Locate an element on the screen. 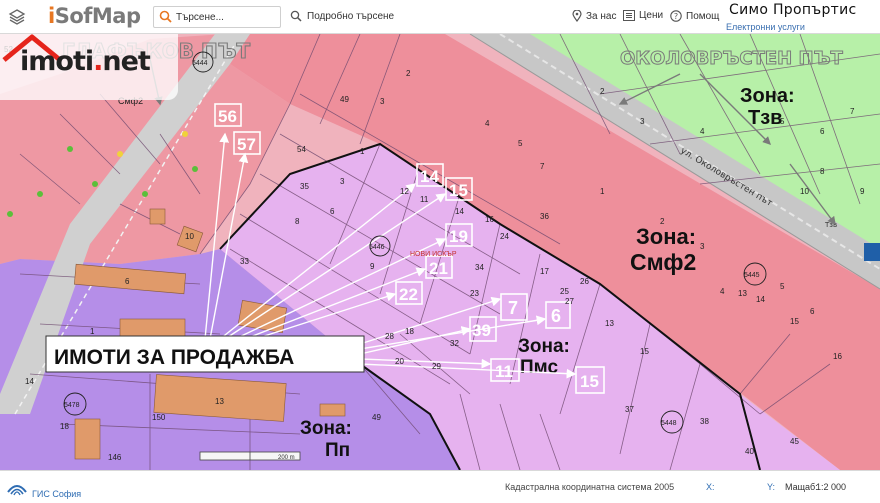  zone-label-pp-1: Зона: is located at coordinates (326, 428).